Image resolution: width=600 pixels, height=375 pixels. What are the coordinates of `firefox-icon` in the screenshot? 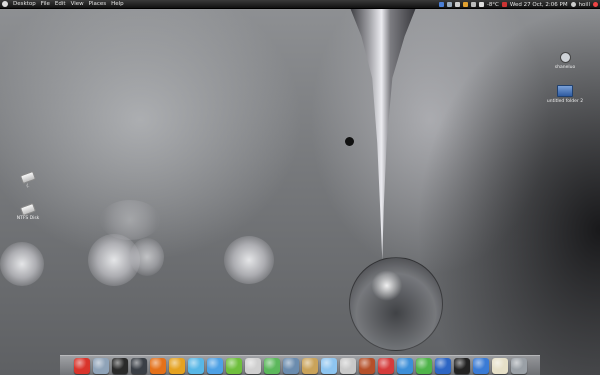 It's located at (157, 365).